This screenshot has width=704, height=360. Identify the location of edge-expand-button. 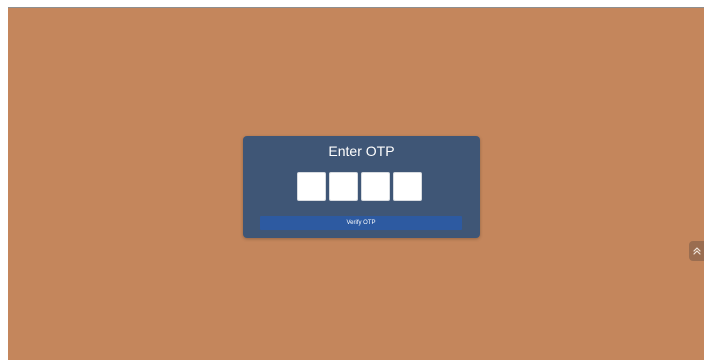
(696, 251).